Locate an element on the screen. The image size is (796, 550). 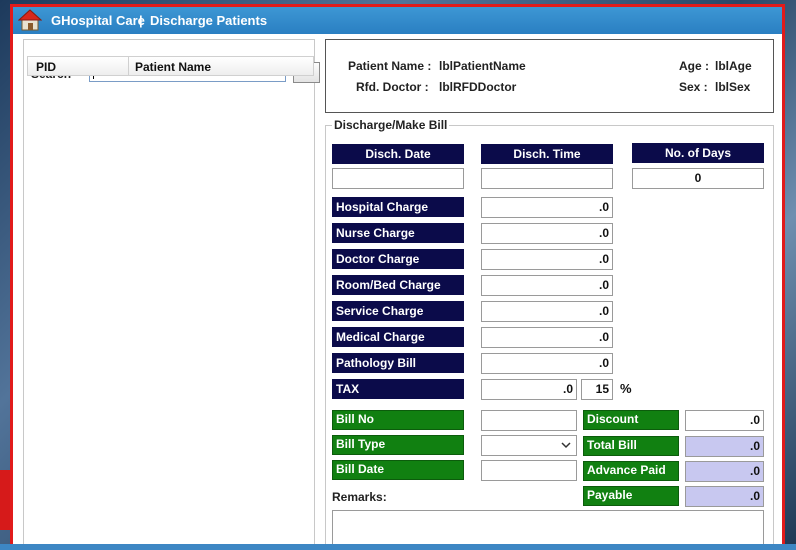
bill-date-label: Bill Date is located at coordinates (398, 470).